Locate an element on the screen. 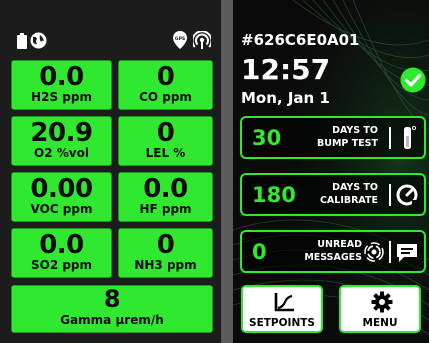 The height and width of the screenshot is (343, 429). gps-pin-icon: GPS is located at coordinates (180, 40).